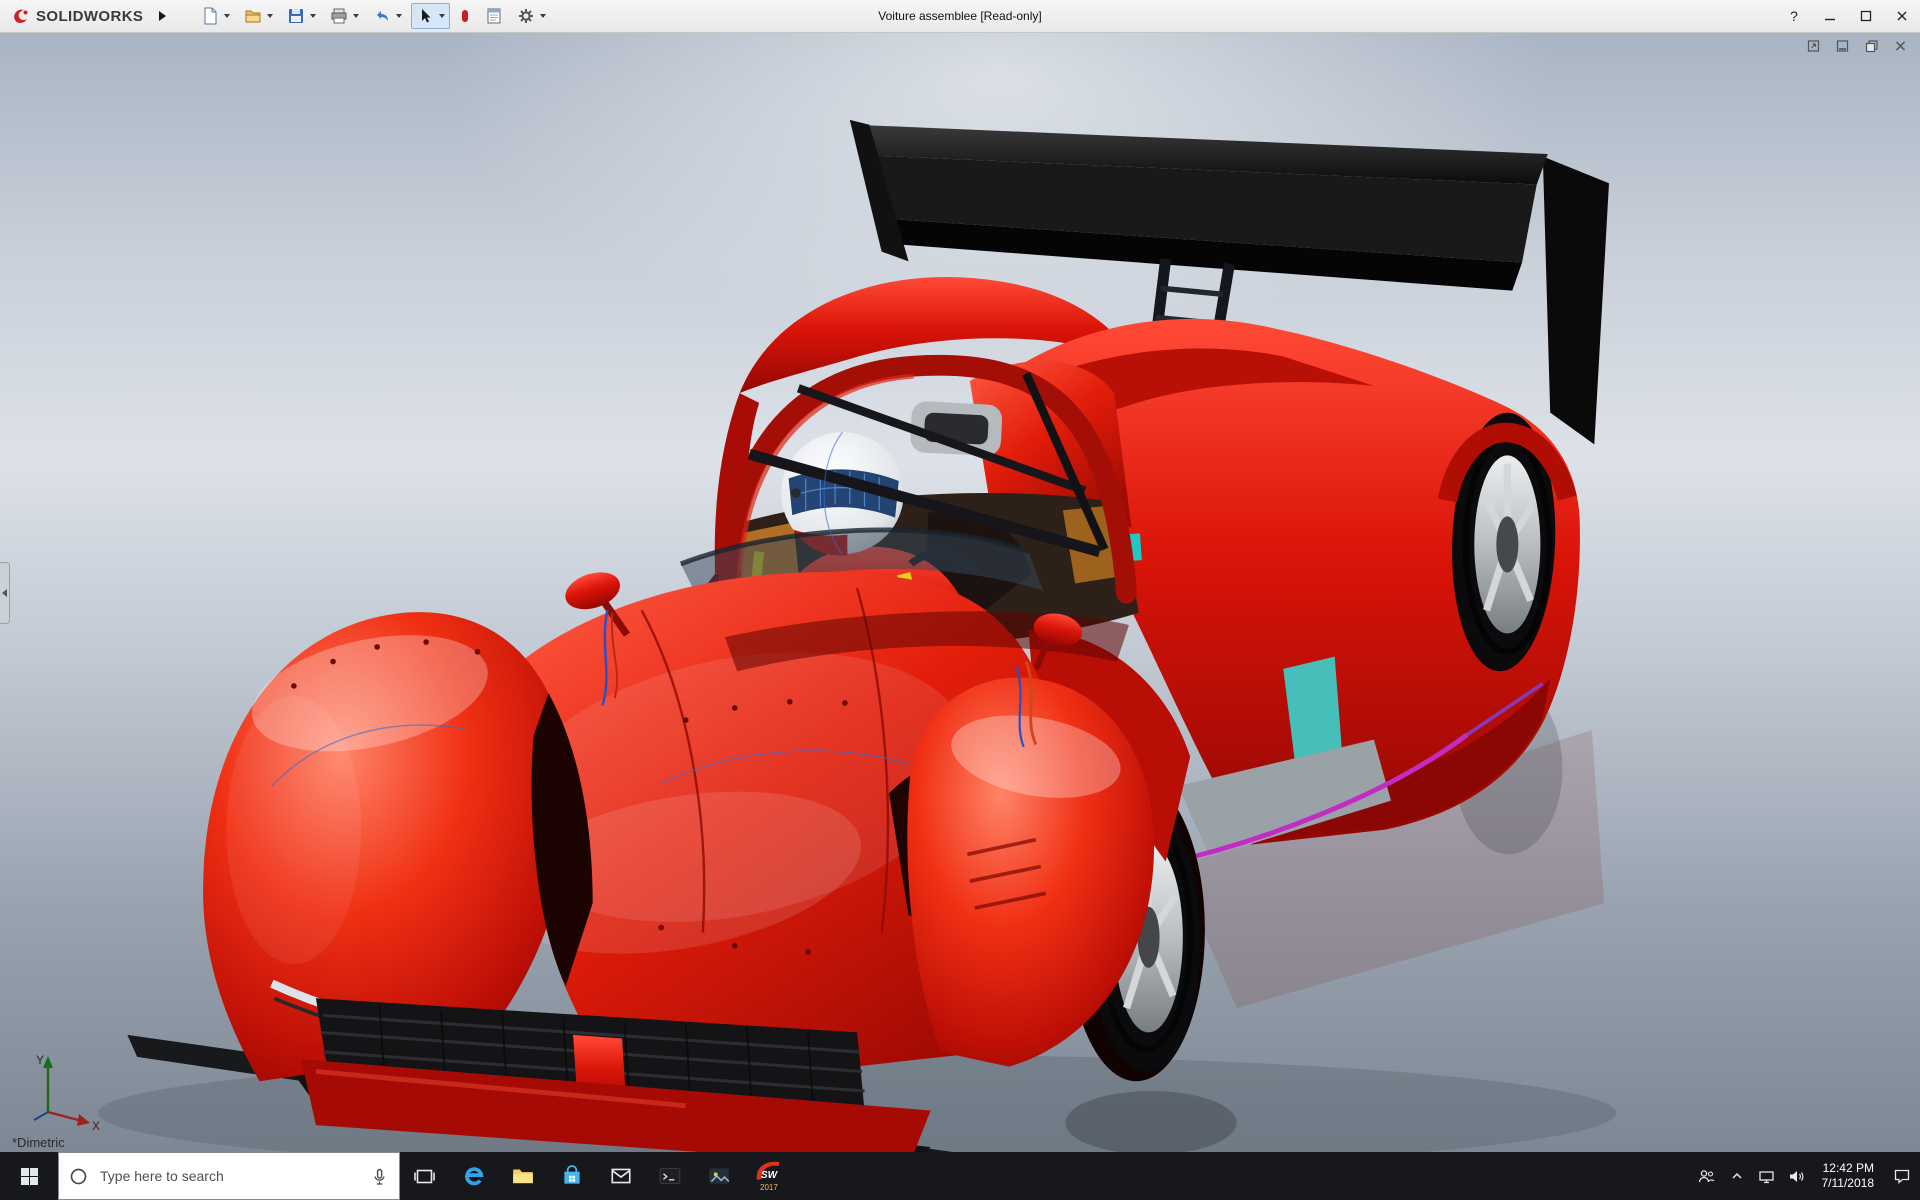 This screenshot has width=1920, height=1200. Describe the element at coordinates (1900, 46) in the screenshot. I see `close-document-icon` at that location.